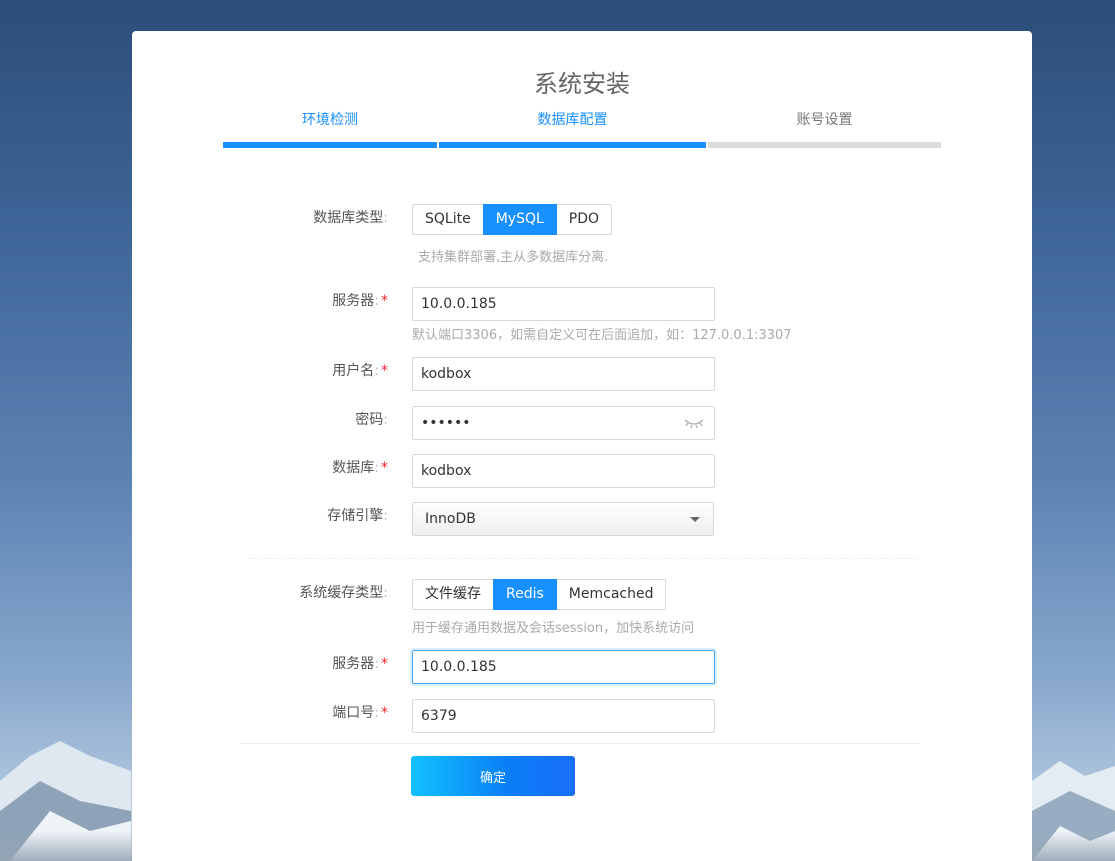  What do you see at coordinates (360, 371) in the screenshot?
I see `db-user-label: 用户名: *` at bounding box center [360, 371].